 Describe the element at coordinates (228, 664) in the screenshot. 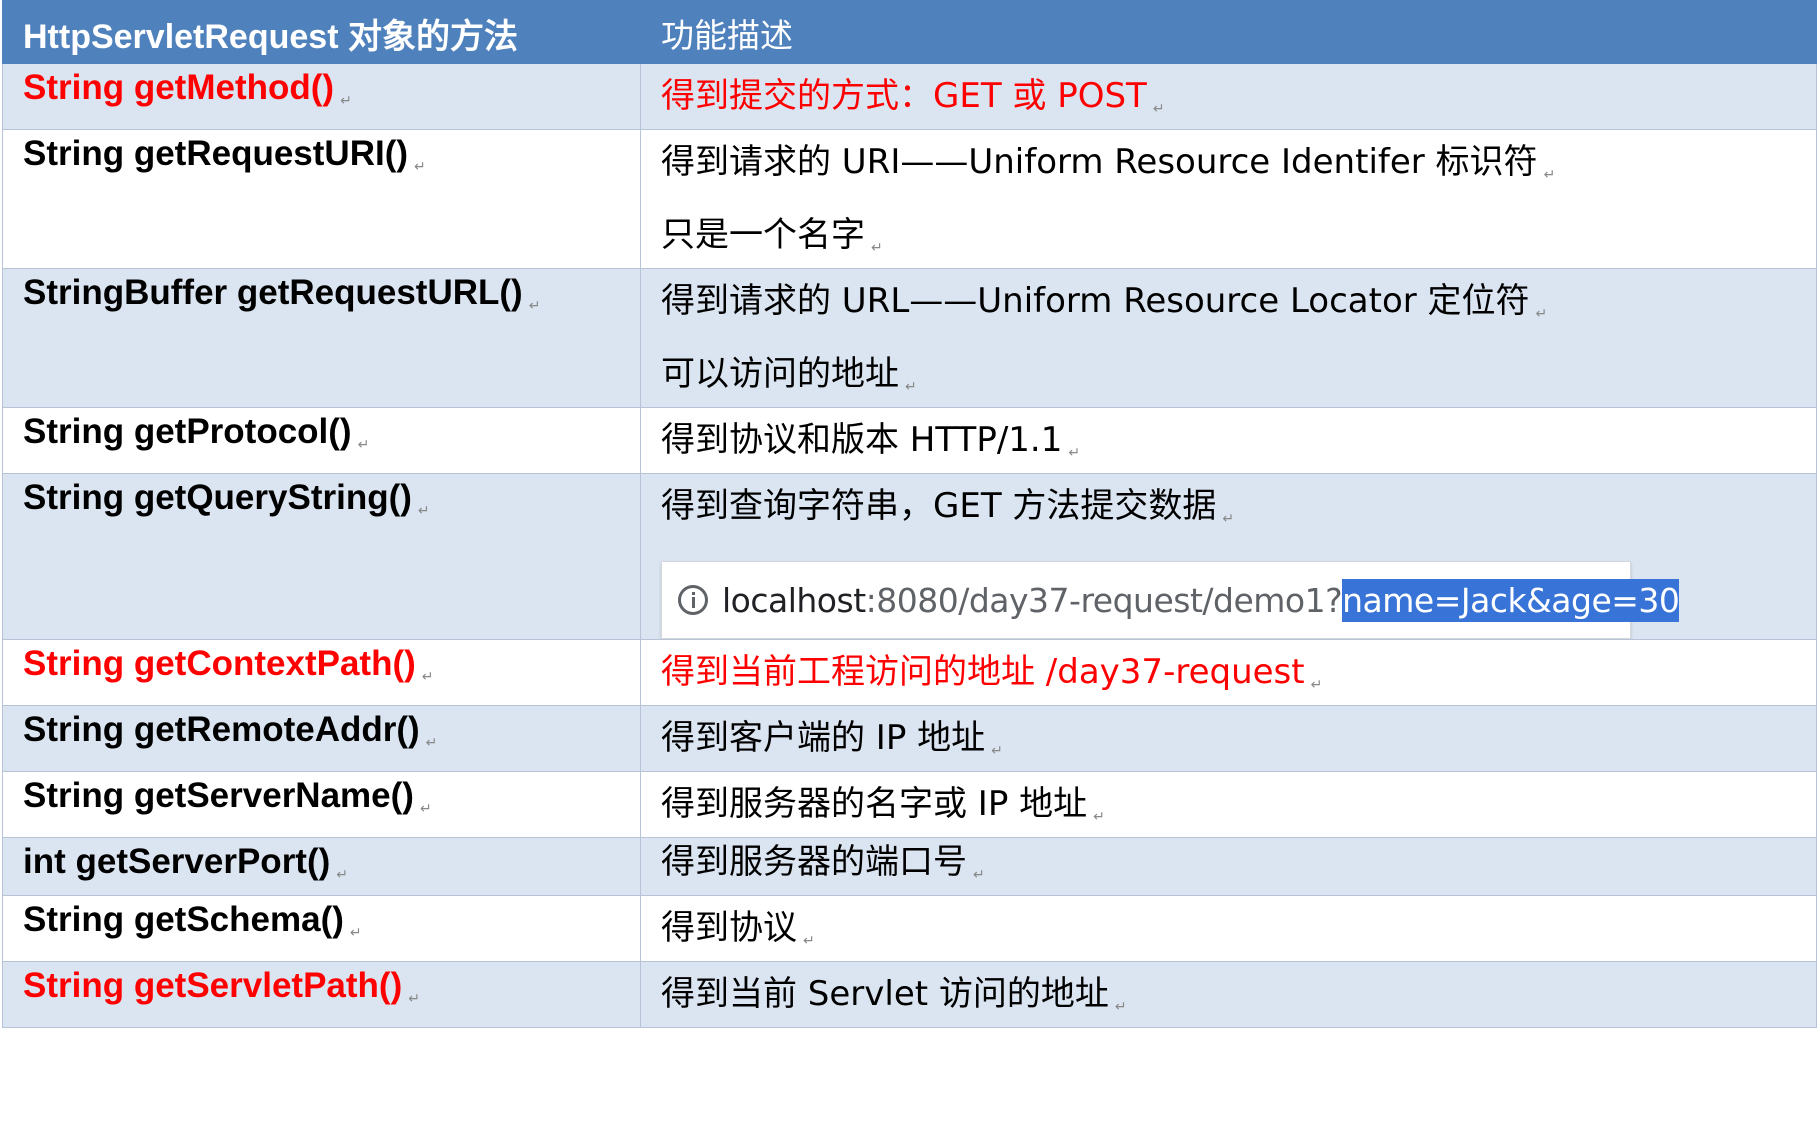

I see `method-name: String getContextPath() ↵` at that location.